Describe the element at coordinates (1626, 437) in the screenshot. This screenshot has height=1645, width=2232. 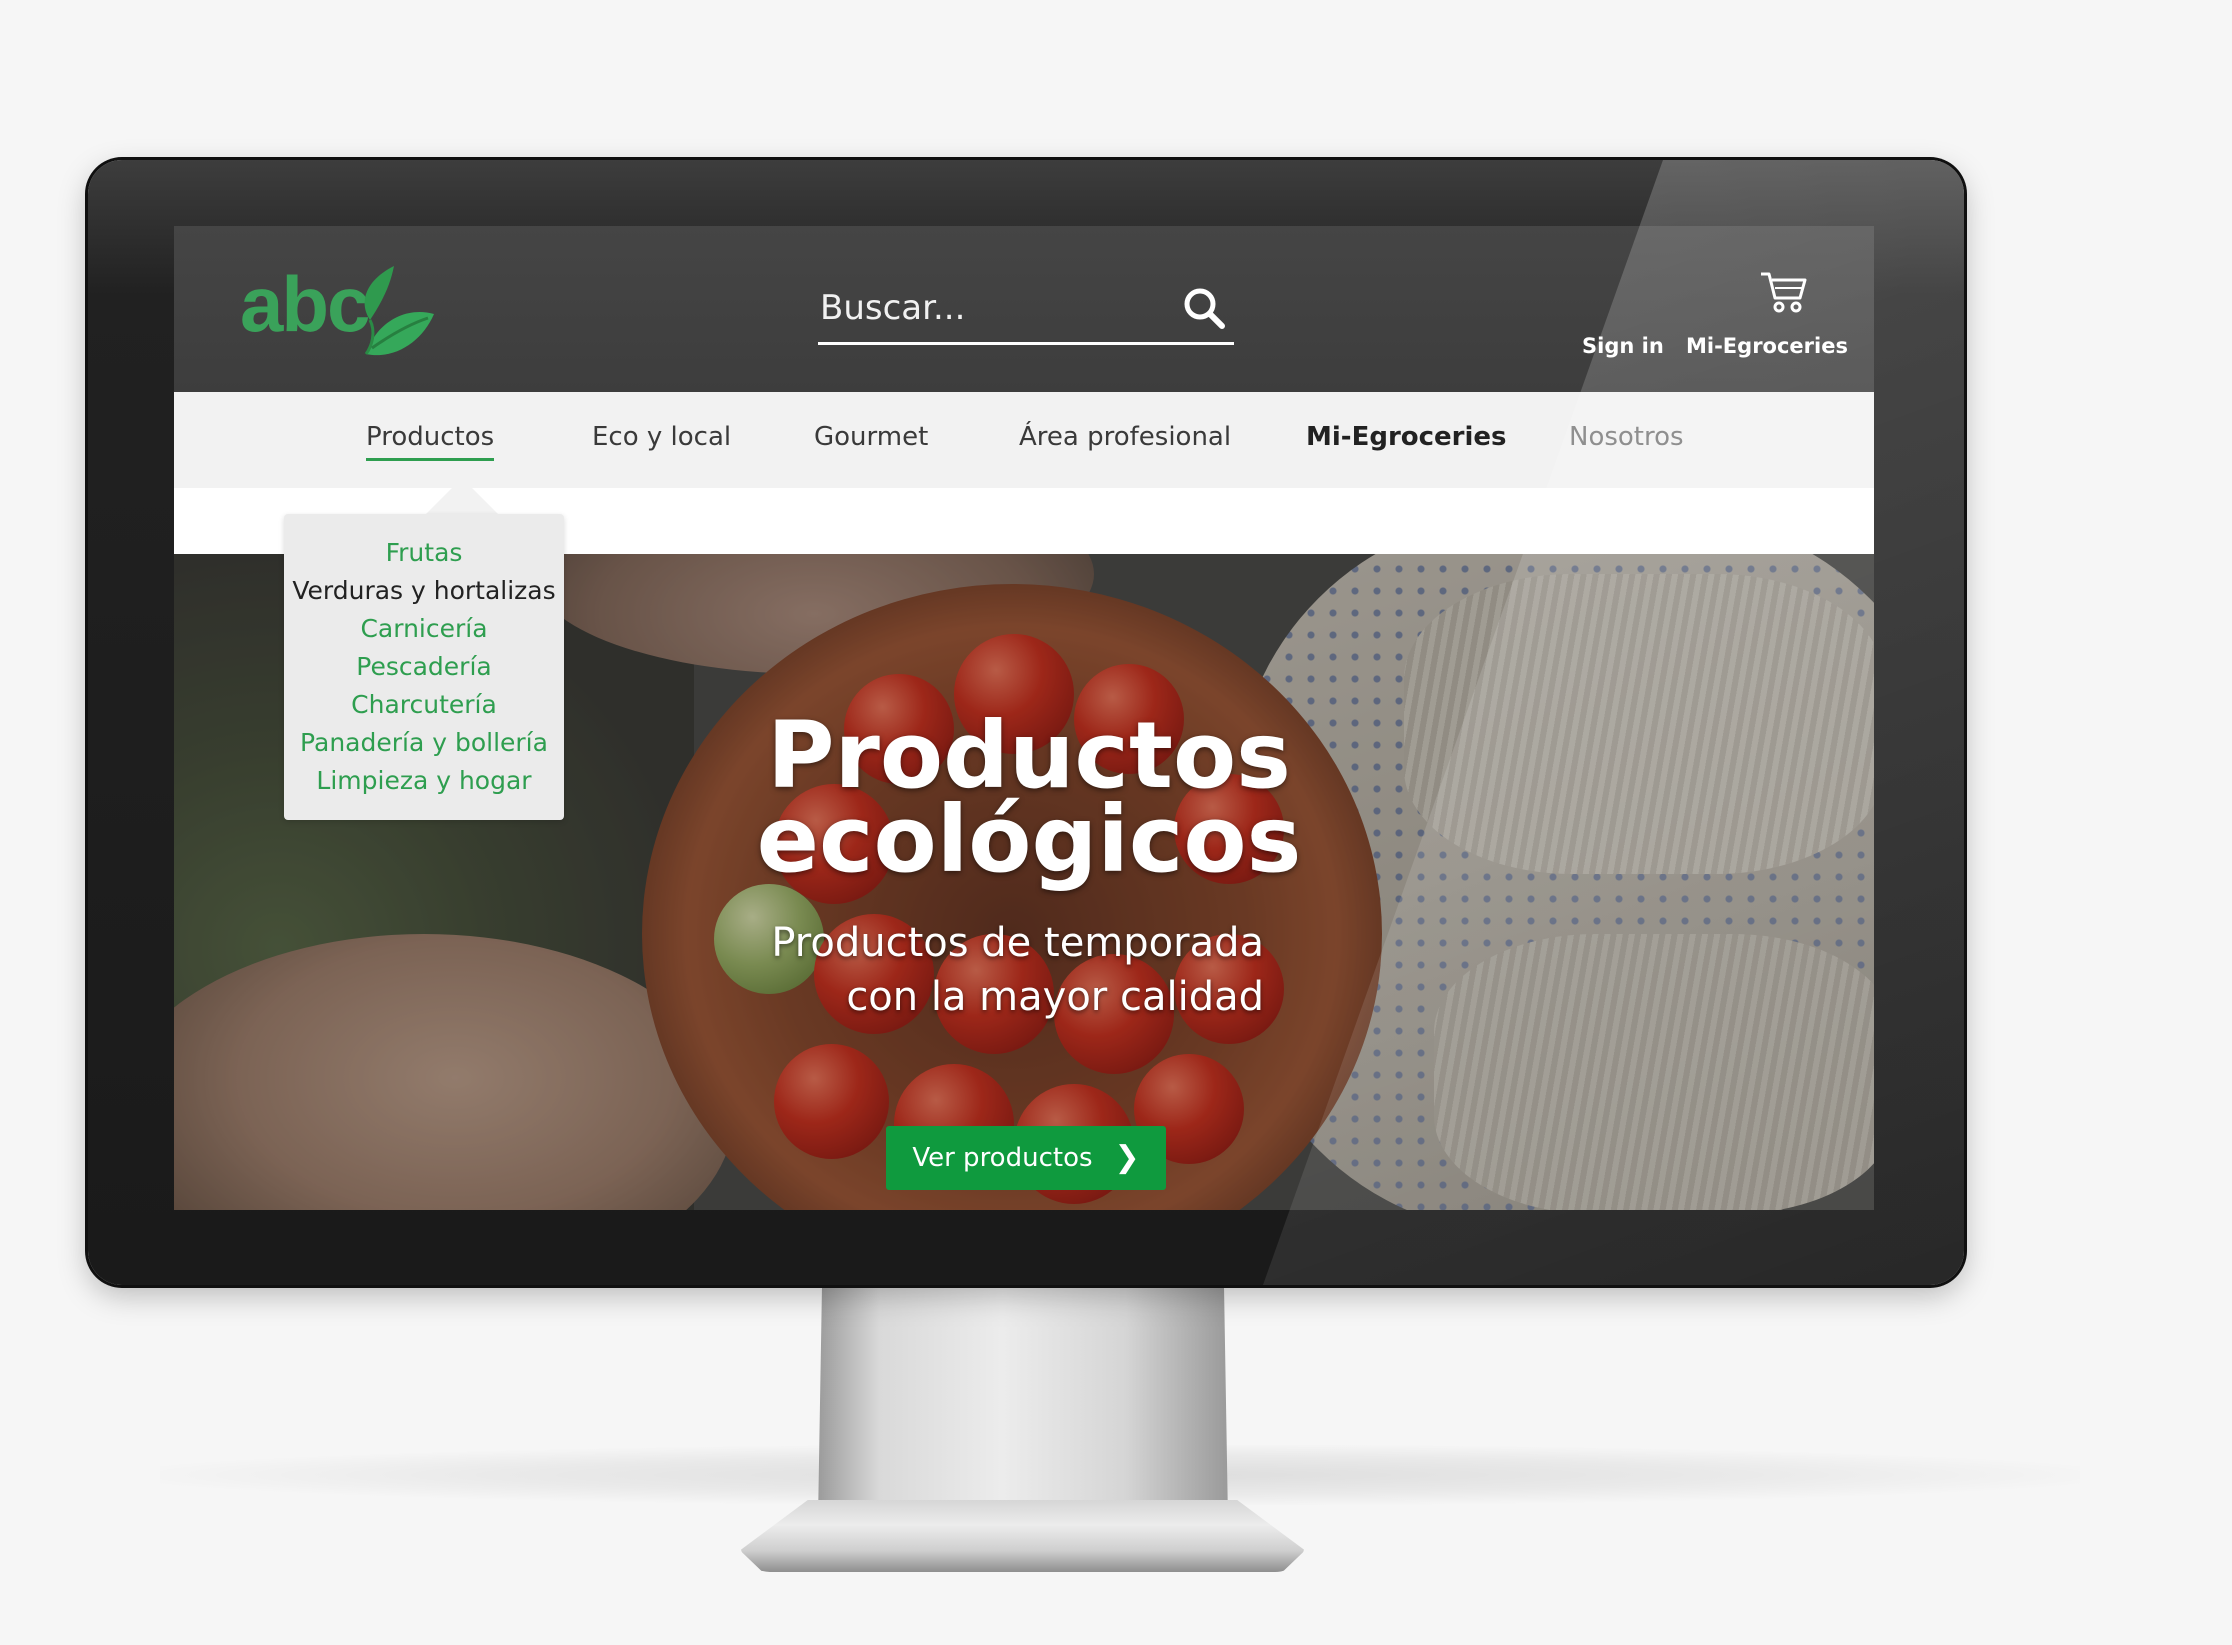
I see `nav-item-nosotros: Nosotros` at that location.